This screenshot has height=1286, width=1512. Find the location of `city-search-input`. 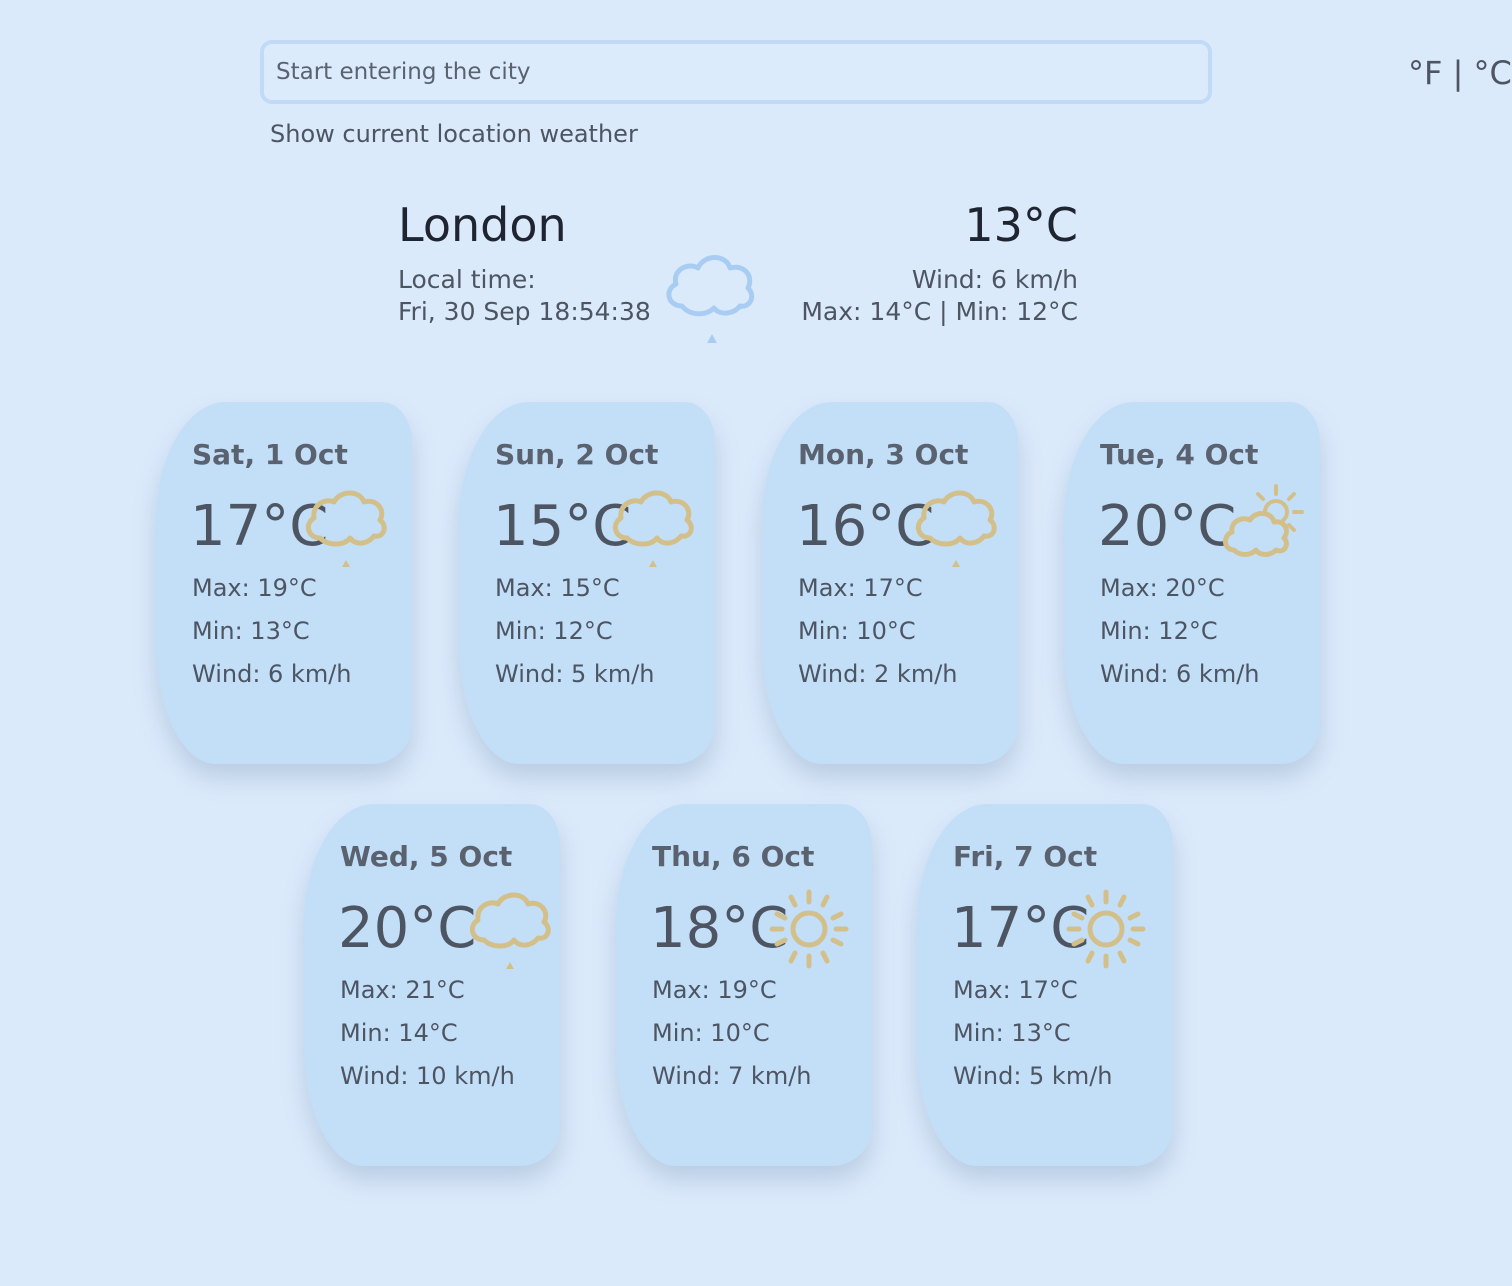

city-search-input is located at coordinates (736, 72).